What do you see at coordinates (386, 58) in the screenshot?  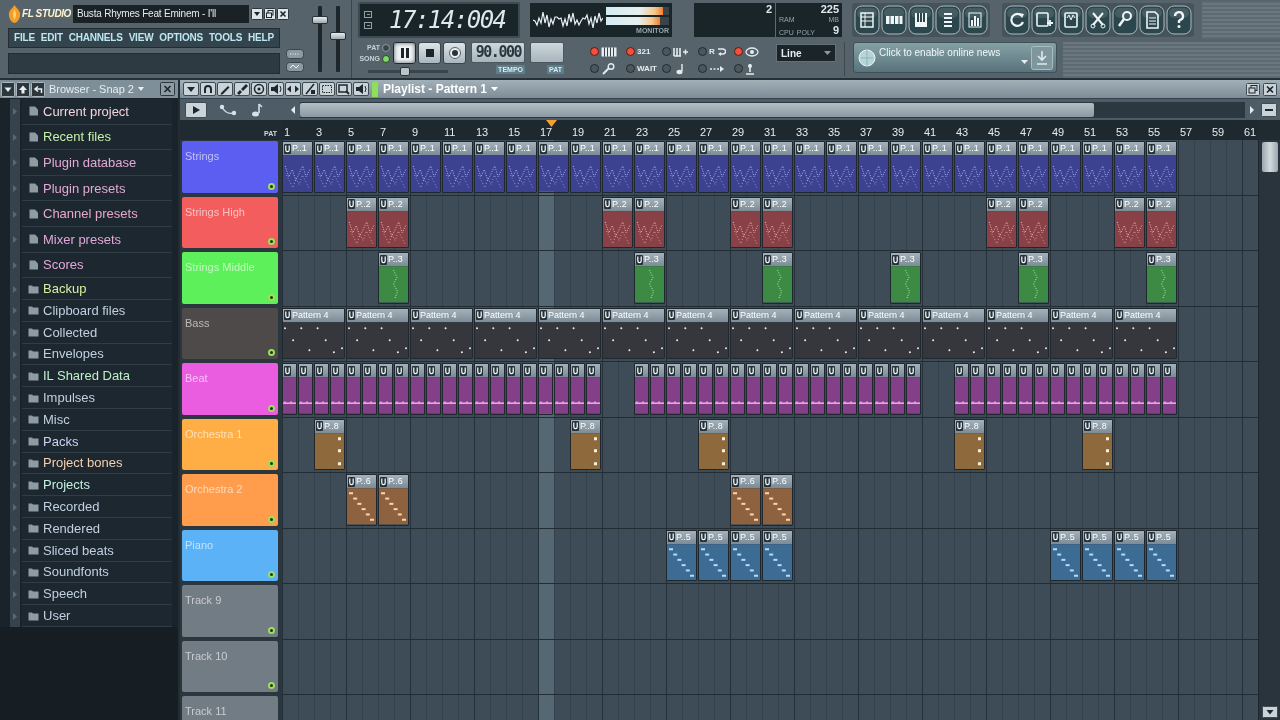 I see `radio-button` at bounding box center [386, 58].